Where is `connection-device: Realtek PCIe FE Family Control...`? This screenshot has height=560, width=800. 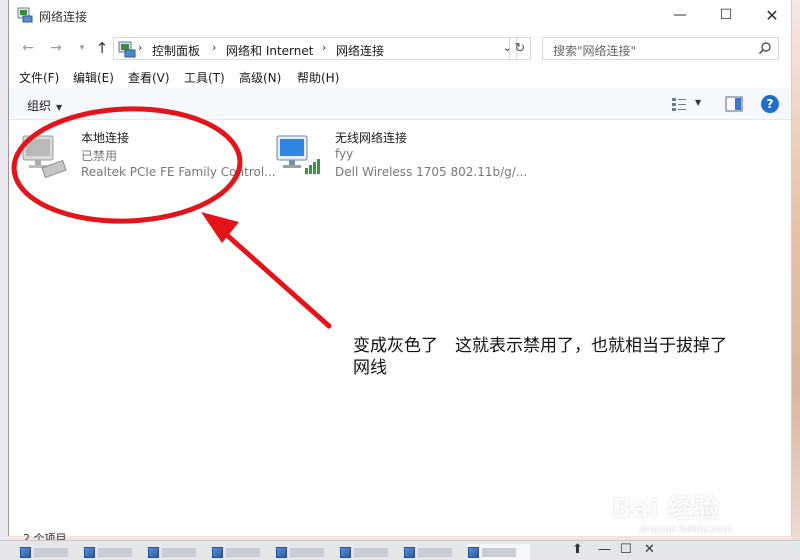 connection-device: Realtek PCIe FE Family Control... is located at coordinates (178, 172).